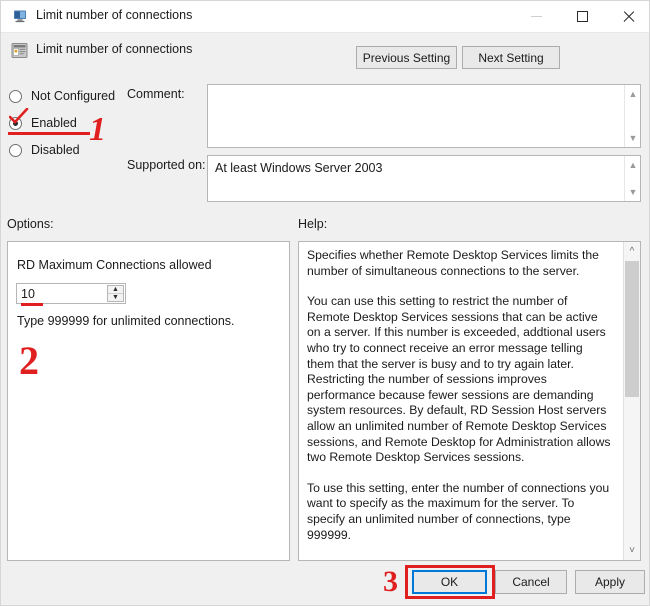 The height and width of the screenshot is (606, 650). What do you see at coordinates (313, 224) in the screenshot?
I see `help-label: Help:` at bounding box center [313, 224].